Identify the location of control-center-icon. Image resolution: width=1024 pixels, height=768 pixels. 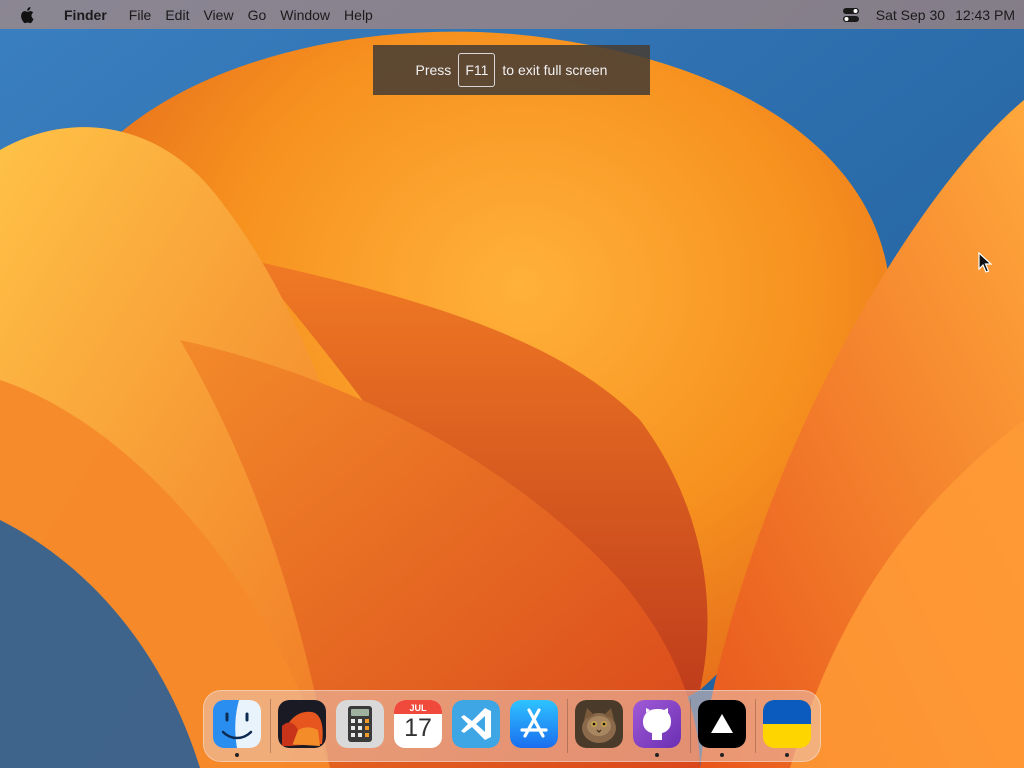
(851, 15).